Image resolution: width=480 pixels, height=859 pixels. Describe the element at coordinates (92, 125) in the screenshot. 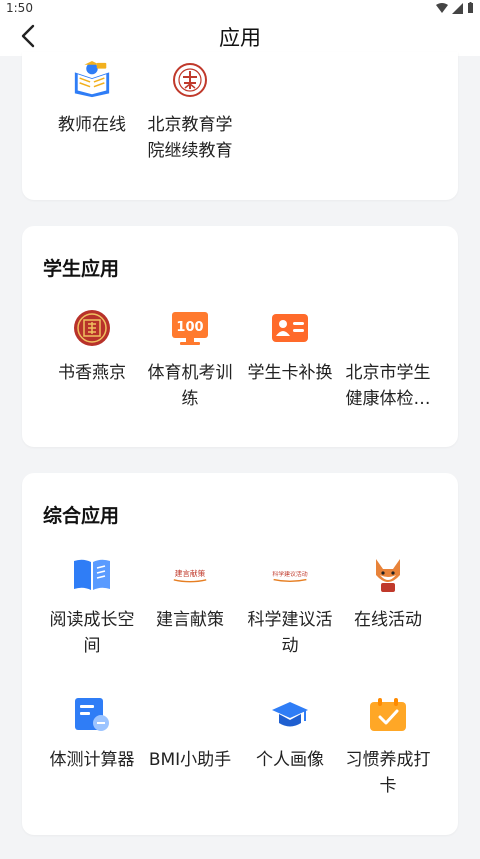

I see `app-label: 教师在线` at that location.